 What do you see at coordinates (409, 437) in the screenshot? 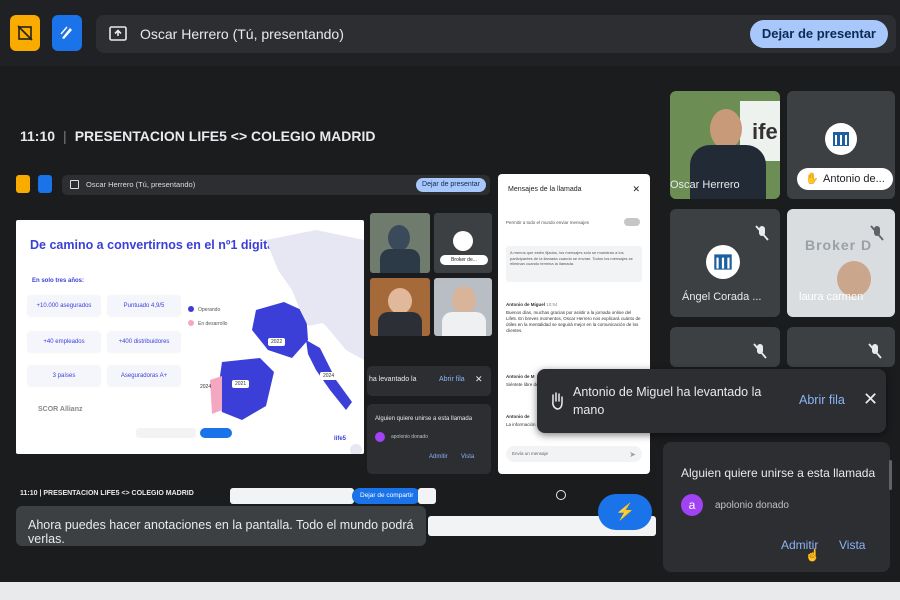
I see `inner-join-person: apolonio donado` at bounding box center [409, 437].